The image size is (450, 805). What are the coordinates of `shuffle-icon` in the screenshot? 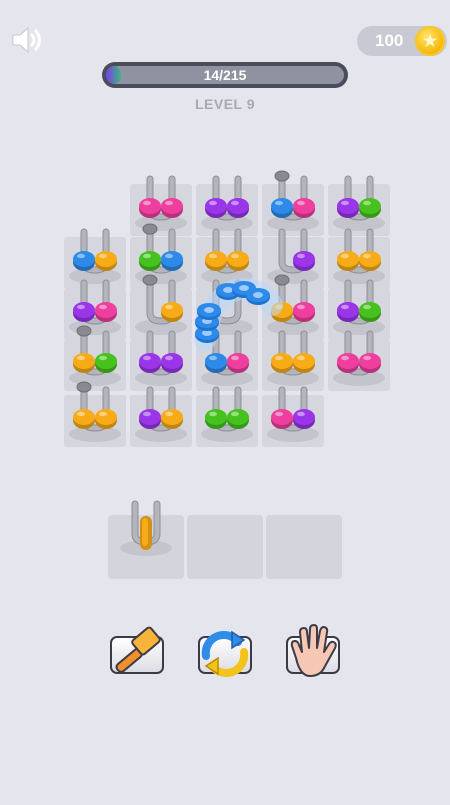 It's located at (225, 653).